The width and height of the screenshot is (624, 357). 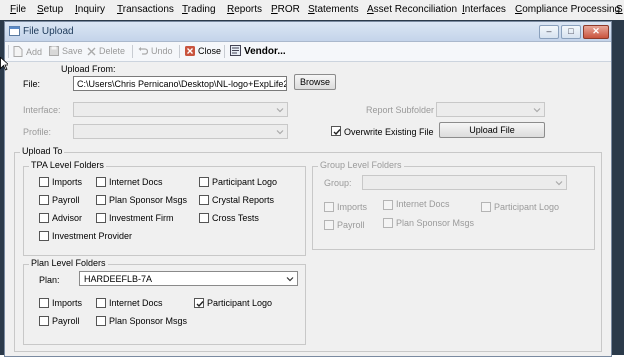 What do you see at coordinates (308, 32) in the screenshot?
I see `title-bar: File Upload – □ ✕` at bounding box center [308, 32].